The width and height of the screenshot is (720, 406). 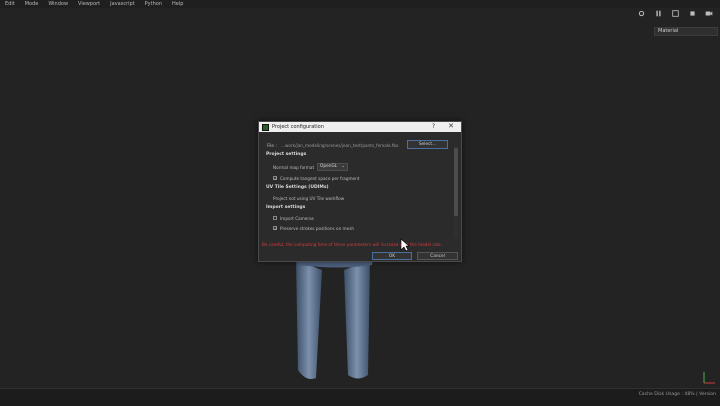 What do you see at coordinates (433, 126) in the screenshot?
I see `help-icon: ?` at bounding box center [433, 126].